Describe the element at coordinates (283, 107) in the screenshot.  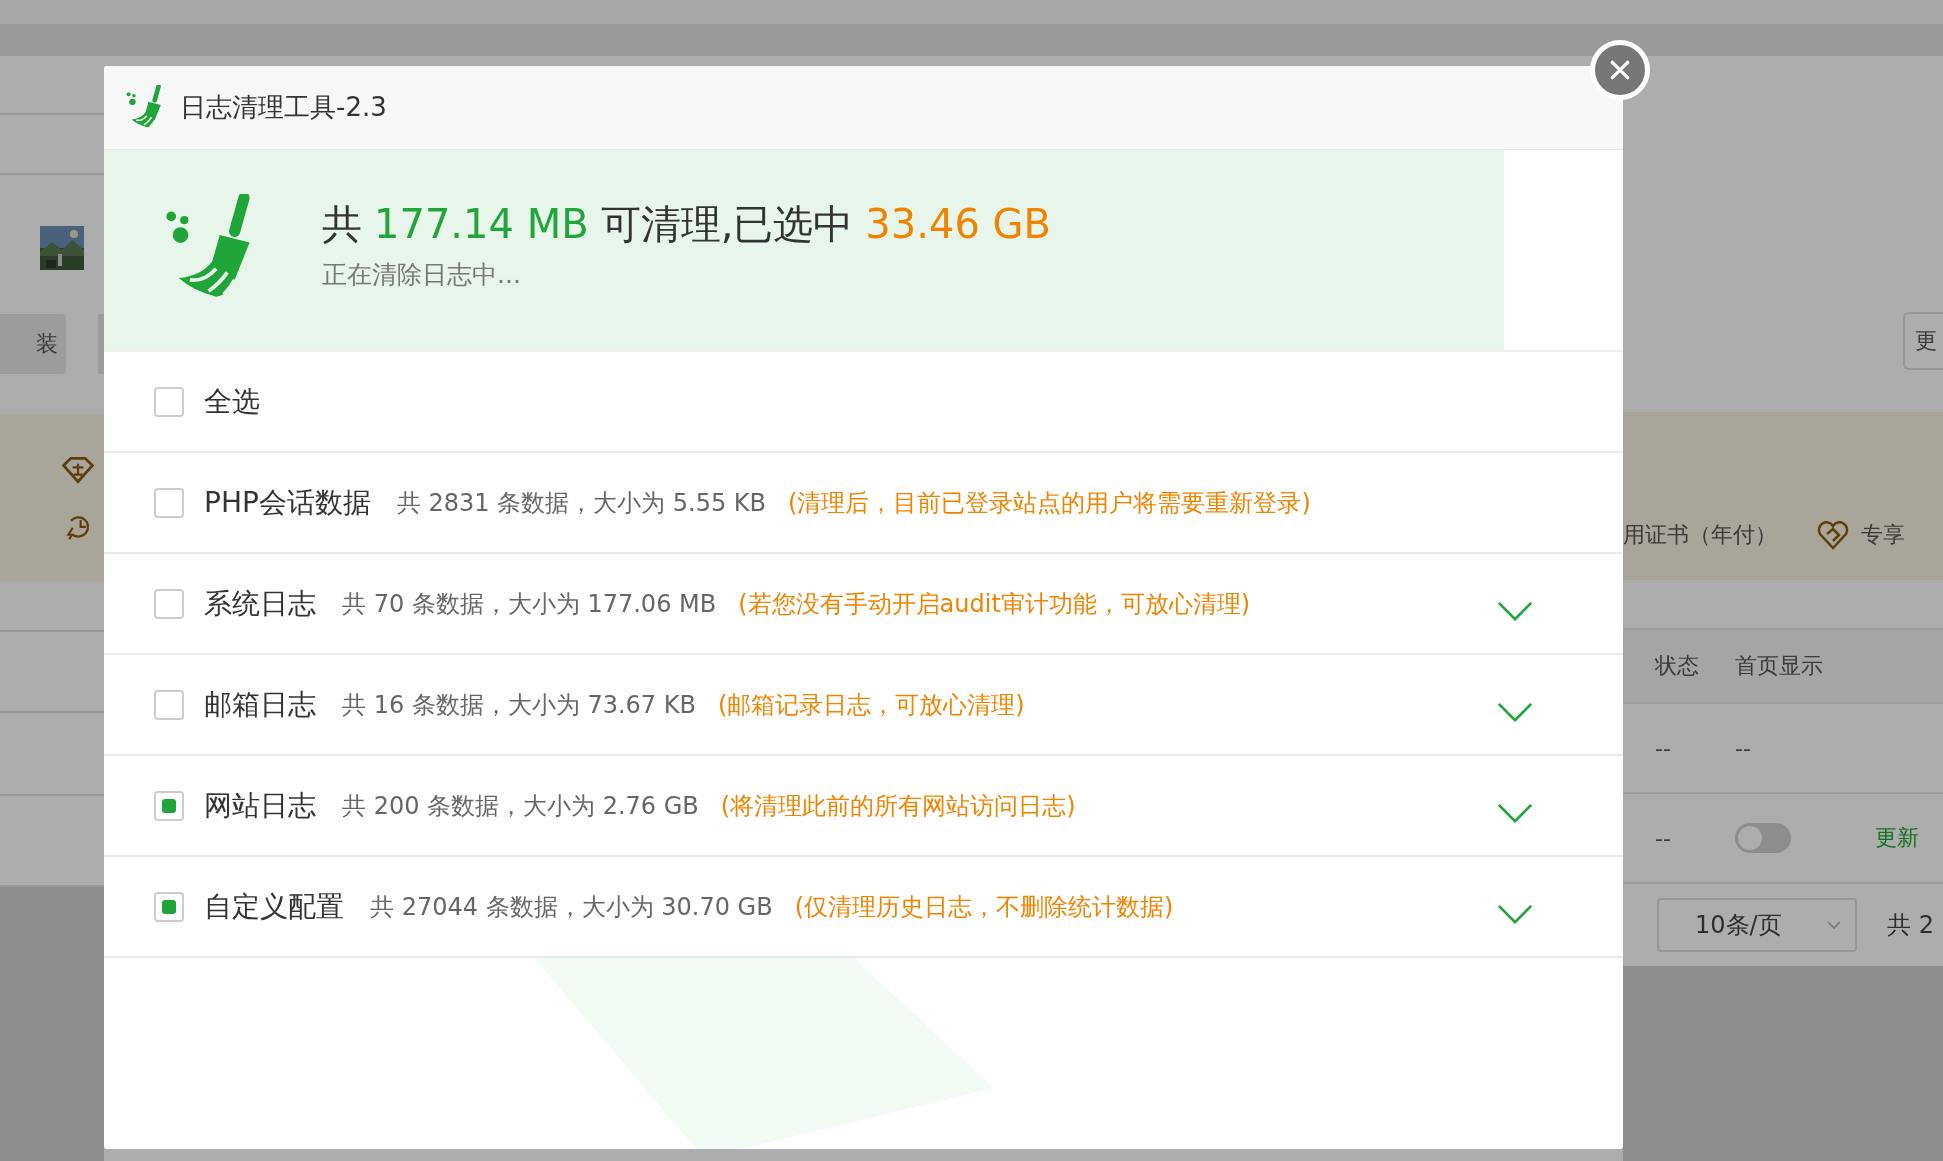
I see `dialog-title: 日志清理工具-2.3` at that location.